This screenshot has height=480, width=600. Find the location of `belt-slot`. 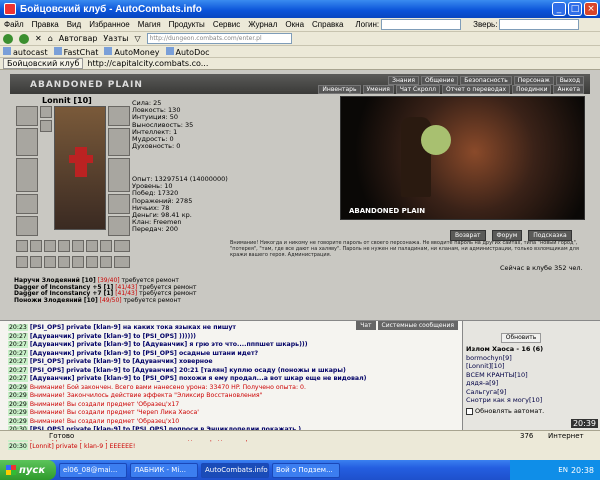

belt-slot is located at coordinates (27, 204).